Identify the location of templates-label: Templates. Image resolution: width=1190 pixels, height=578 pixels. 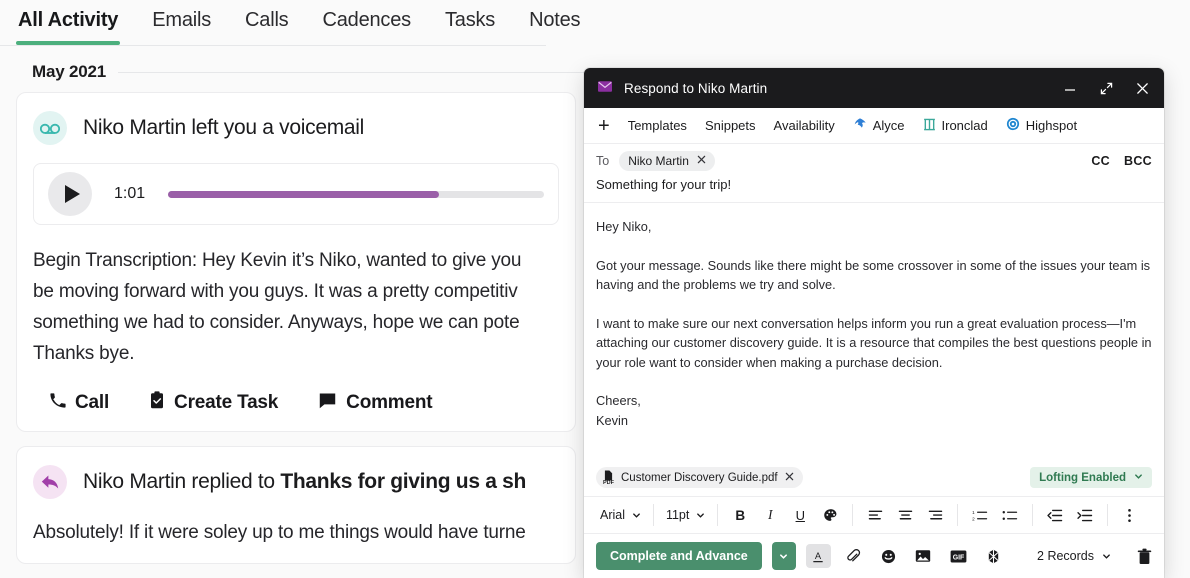
(657, 125).